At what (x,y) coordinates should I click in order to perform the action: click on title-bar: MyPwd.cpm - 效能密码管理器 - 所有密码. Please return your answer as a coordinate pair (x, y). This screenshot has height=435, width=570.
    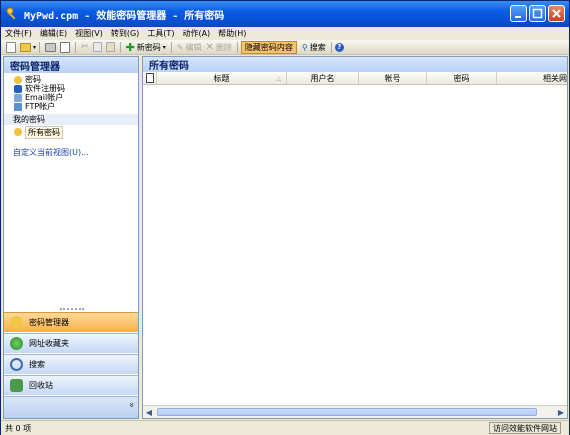
    Looking at the image, I should click on (285, 14).